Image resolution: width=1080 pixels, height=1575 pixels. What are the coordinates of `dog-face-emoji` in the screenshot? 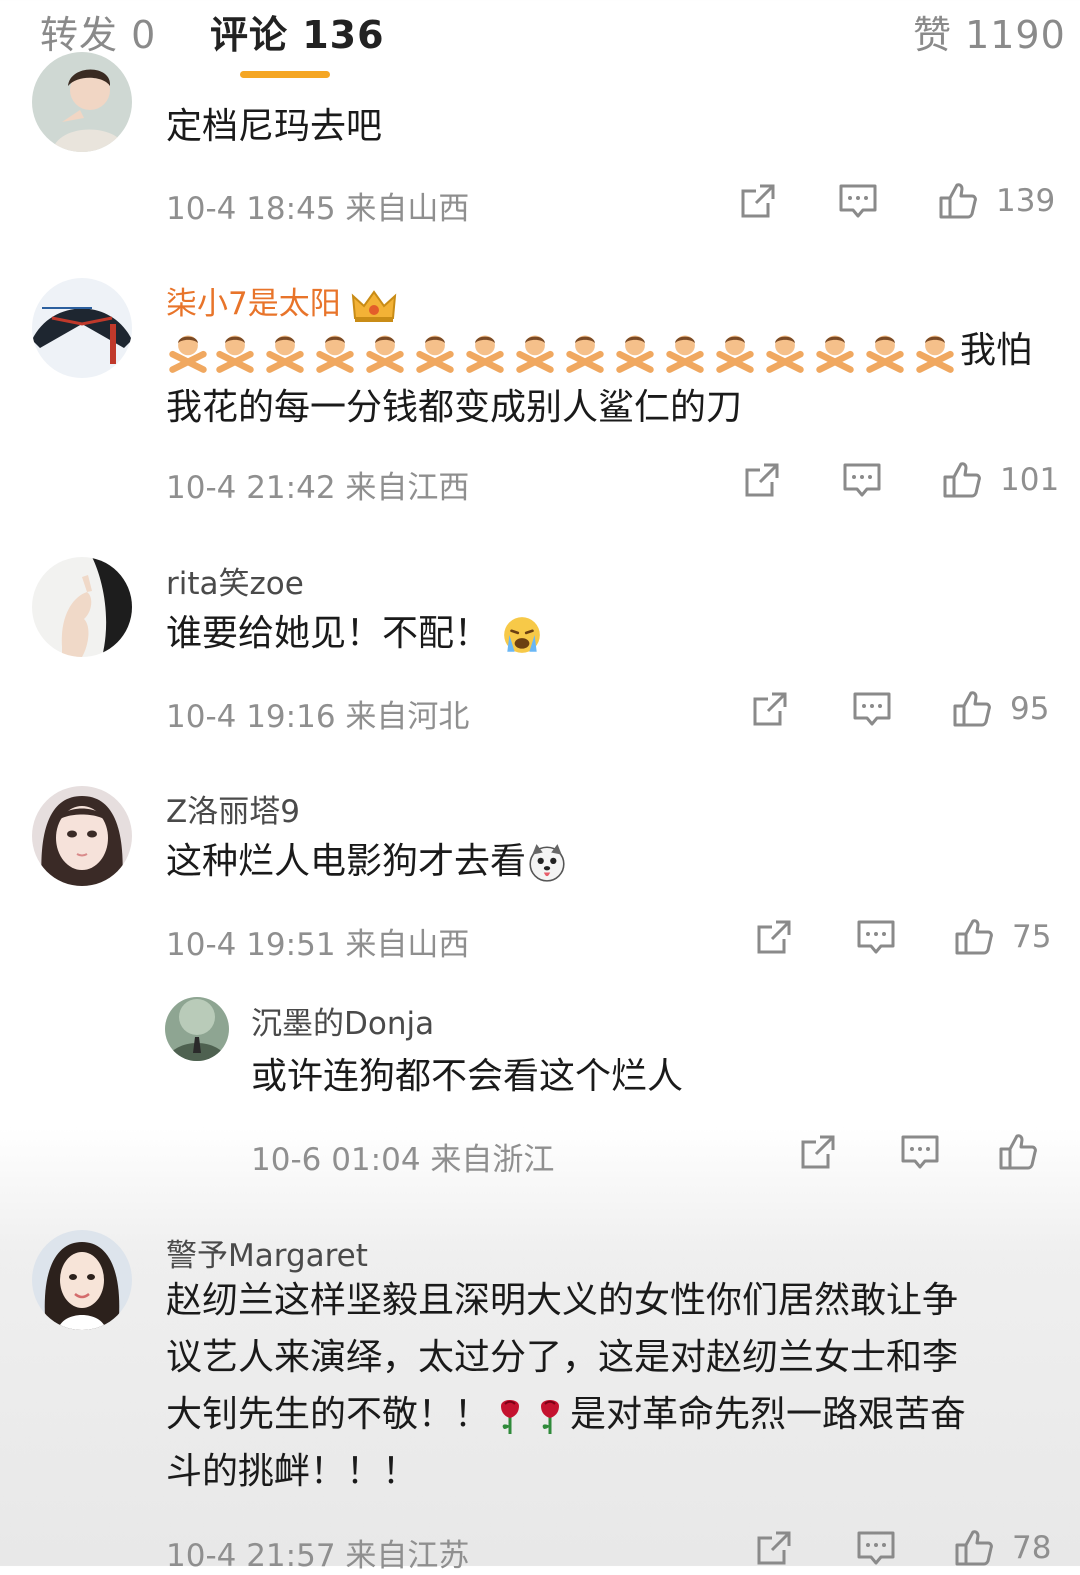 It's located at (547, 863).